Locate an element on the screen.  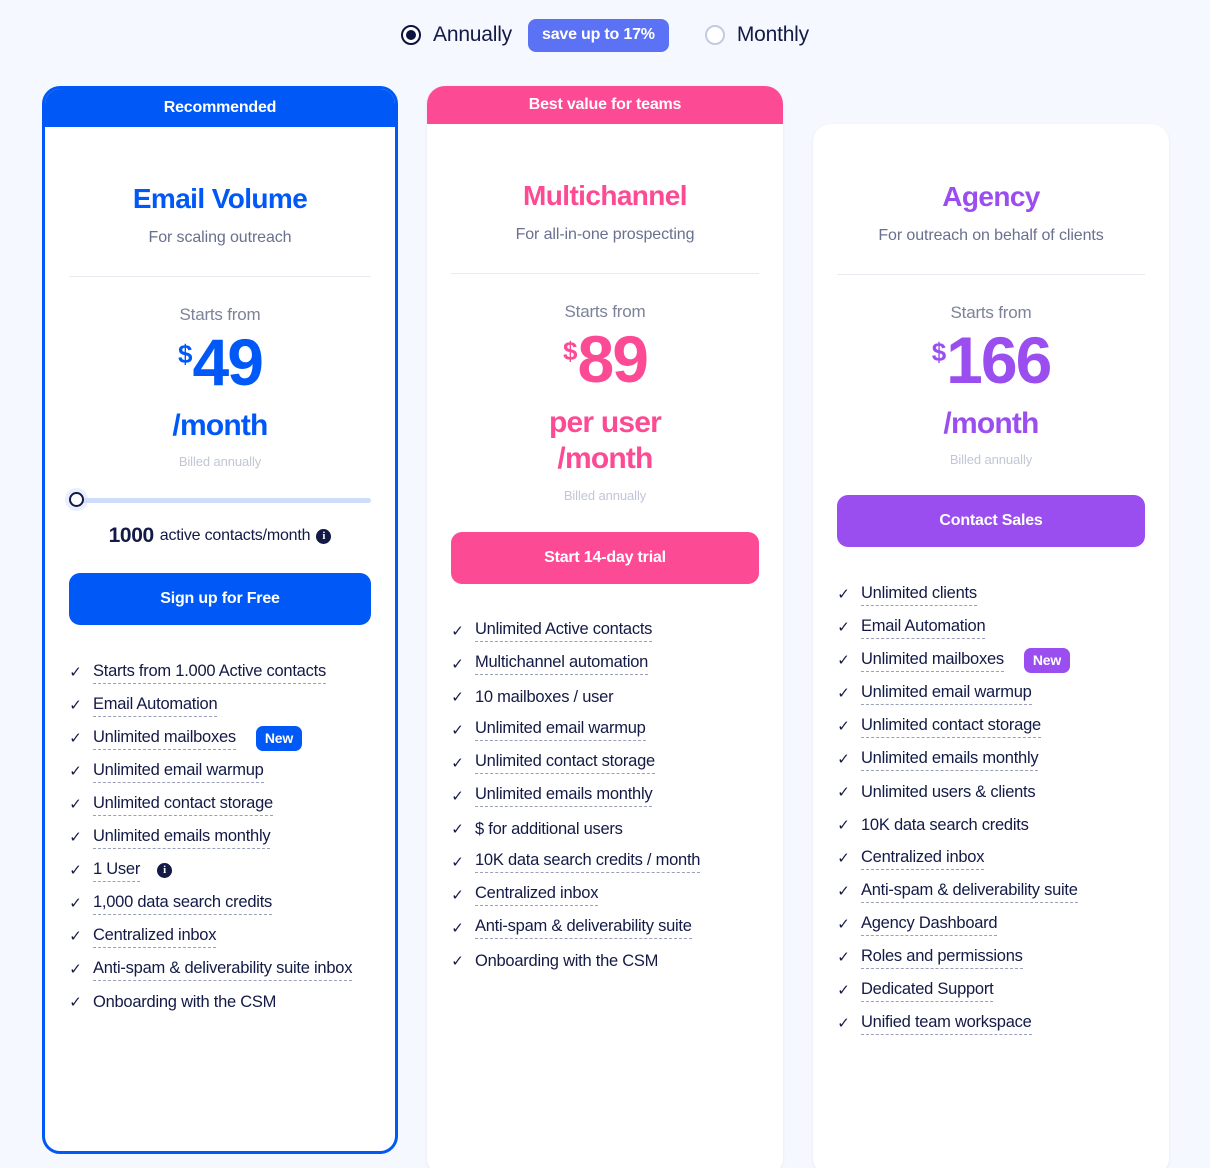
price-row: $ 89 is located at coordinates (605, 359).